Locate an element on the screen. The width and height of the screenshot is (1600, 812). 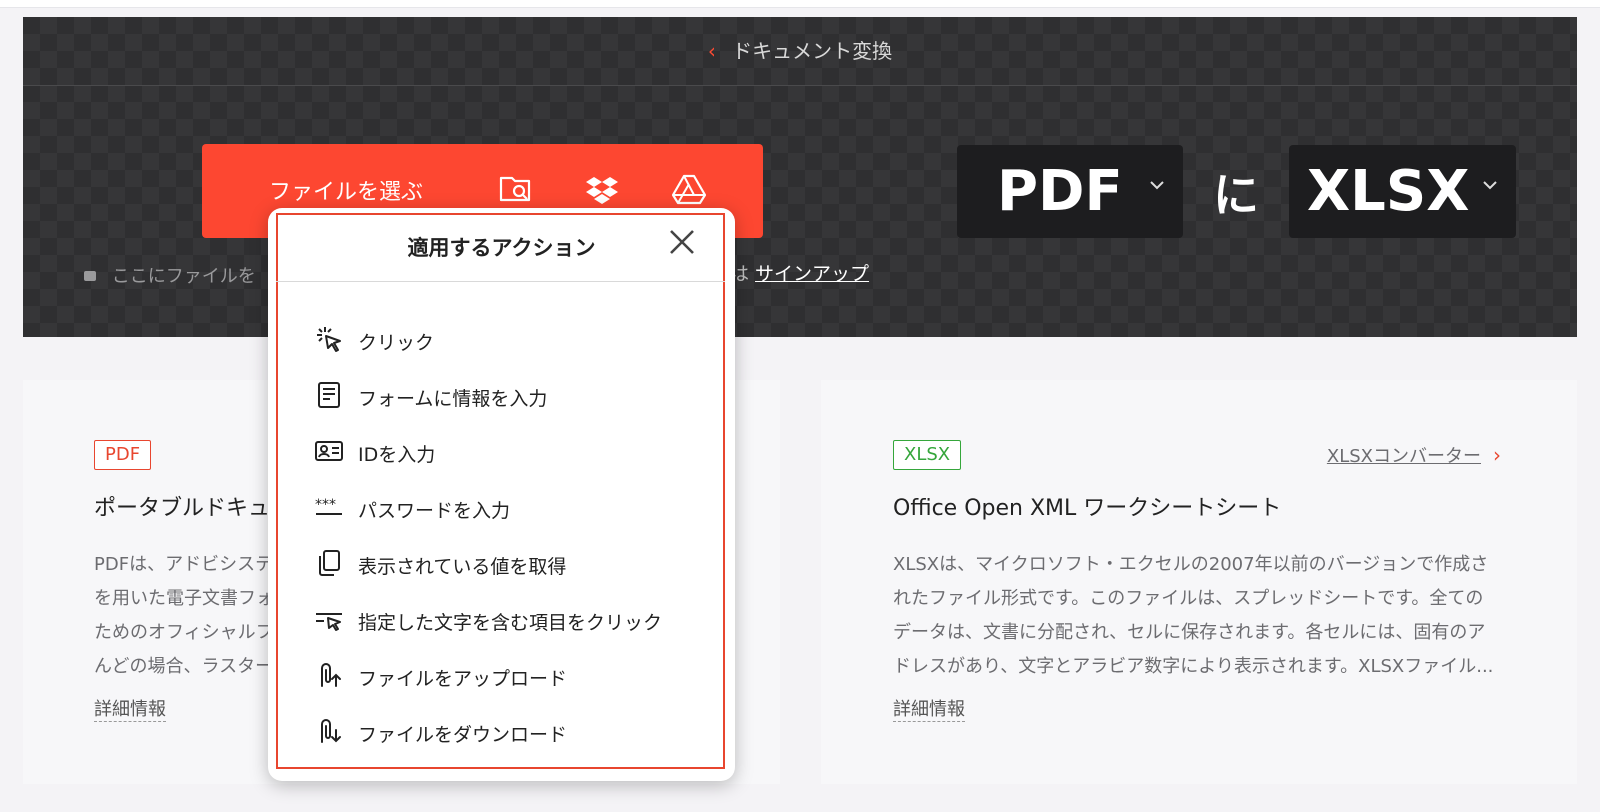
action-download-file: ファイルをダウンロード is located at coordinates (514, 732).